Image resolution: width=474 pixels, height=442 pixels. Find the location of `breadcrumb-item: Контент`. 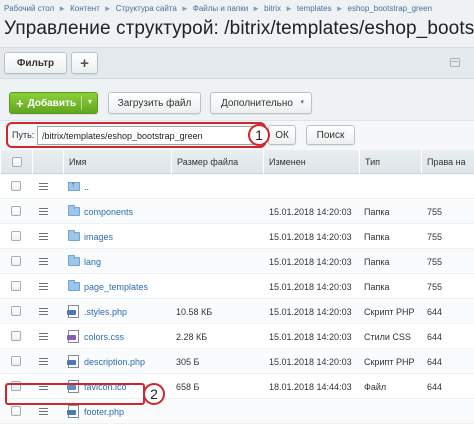

breadcrumb-item: Контент is located at coordinates (85, 8).